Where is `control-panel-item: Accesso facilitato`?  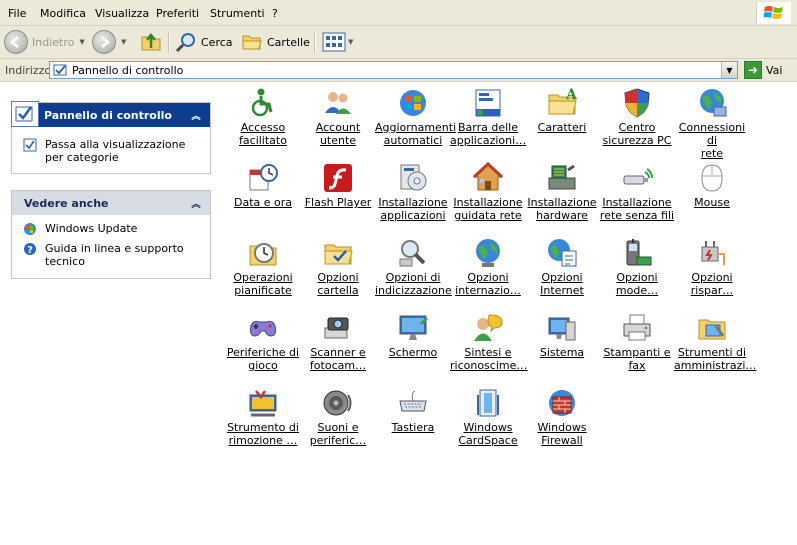 control-panel-item: Accesso facilitato is located at coordinates (263, 117).